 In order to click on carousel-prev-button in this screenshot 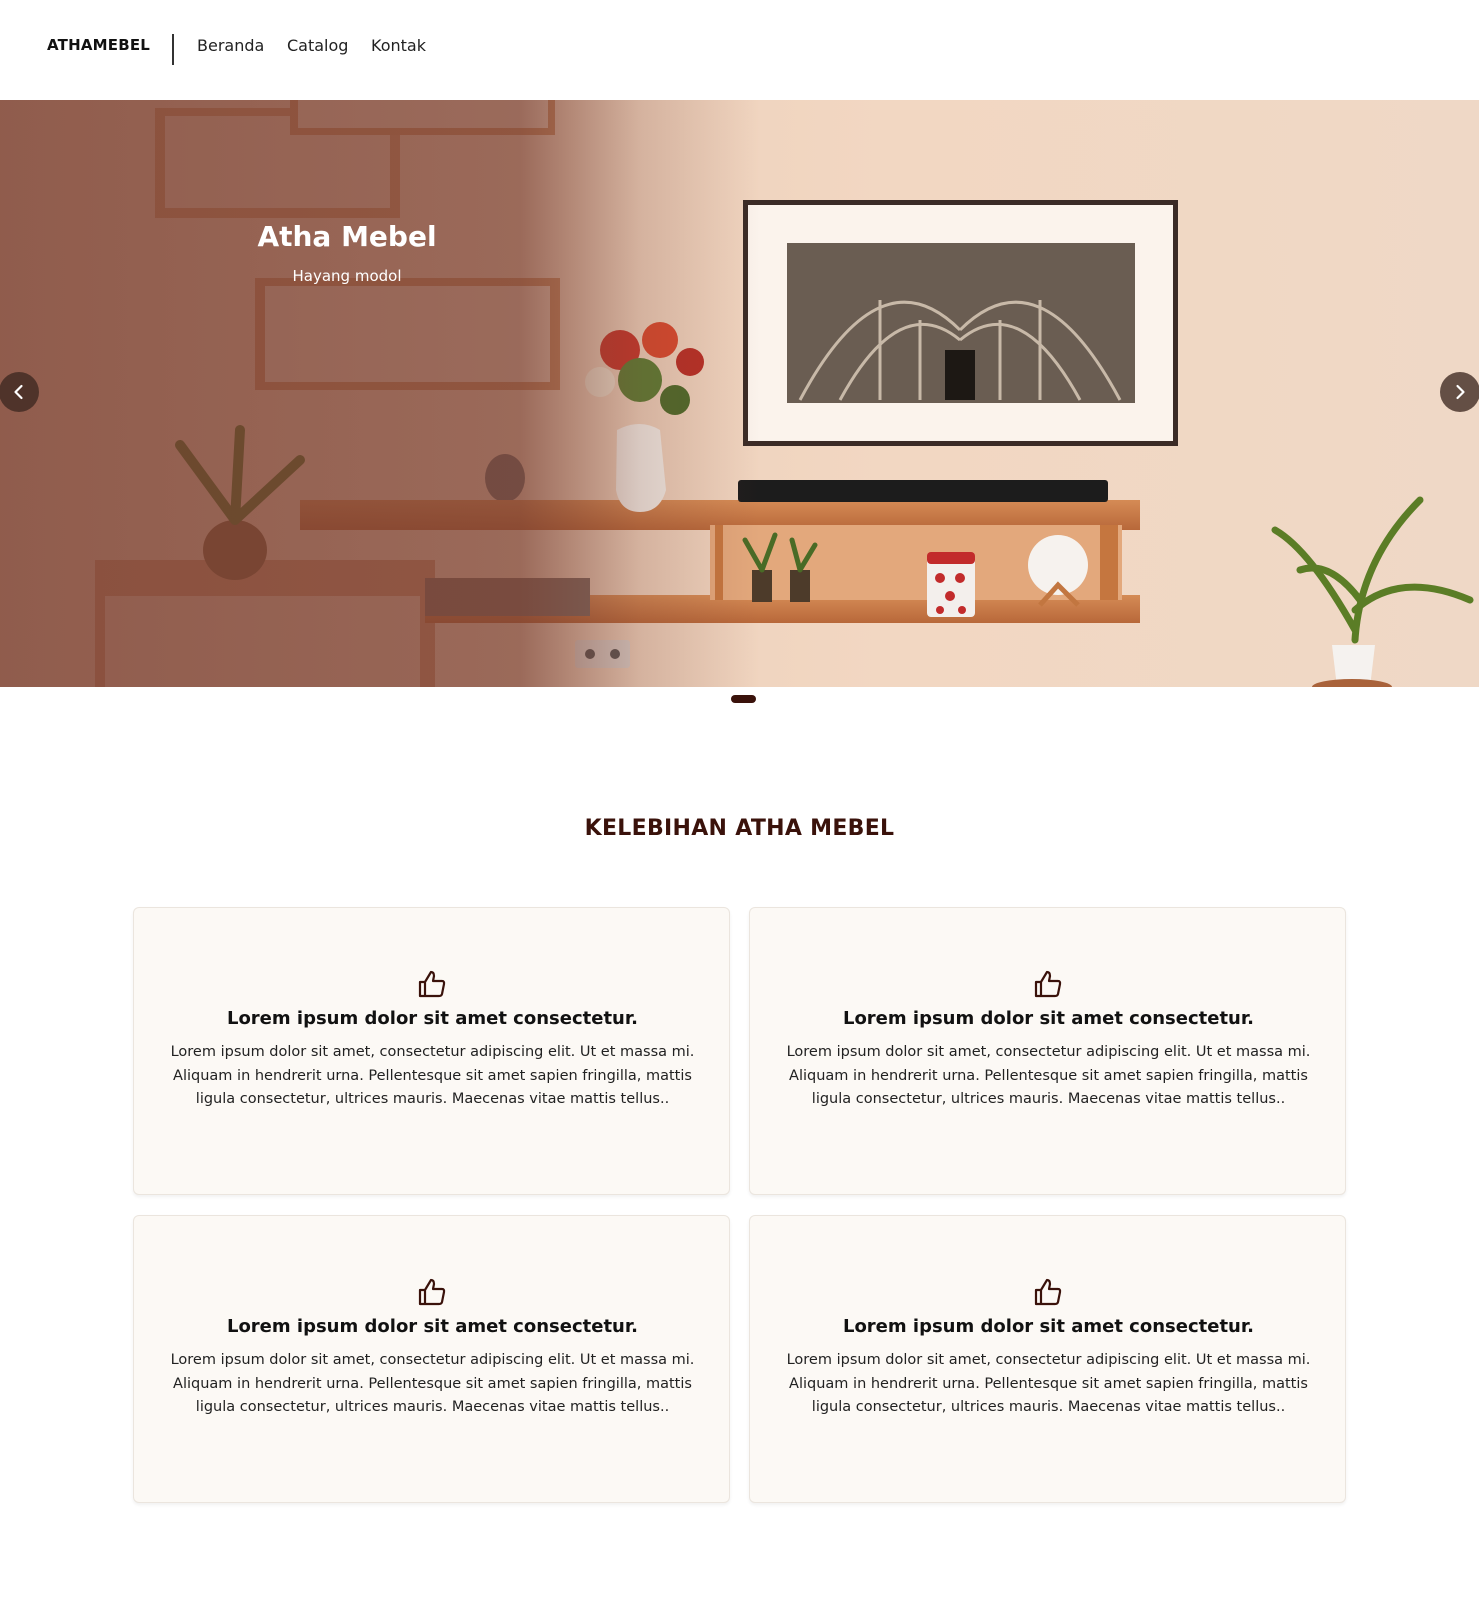, I will do `click(19, 392)`.